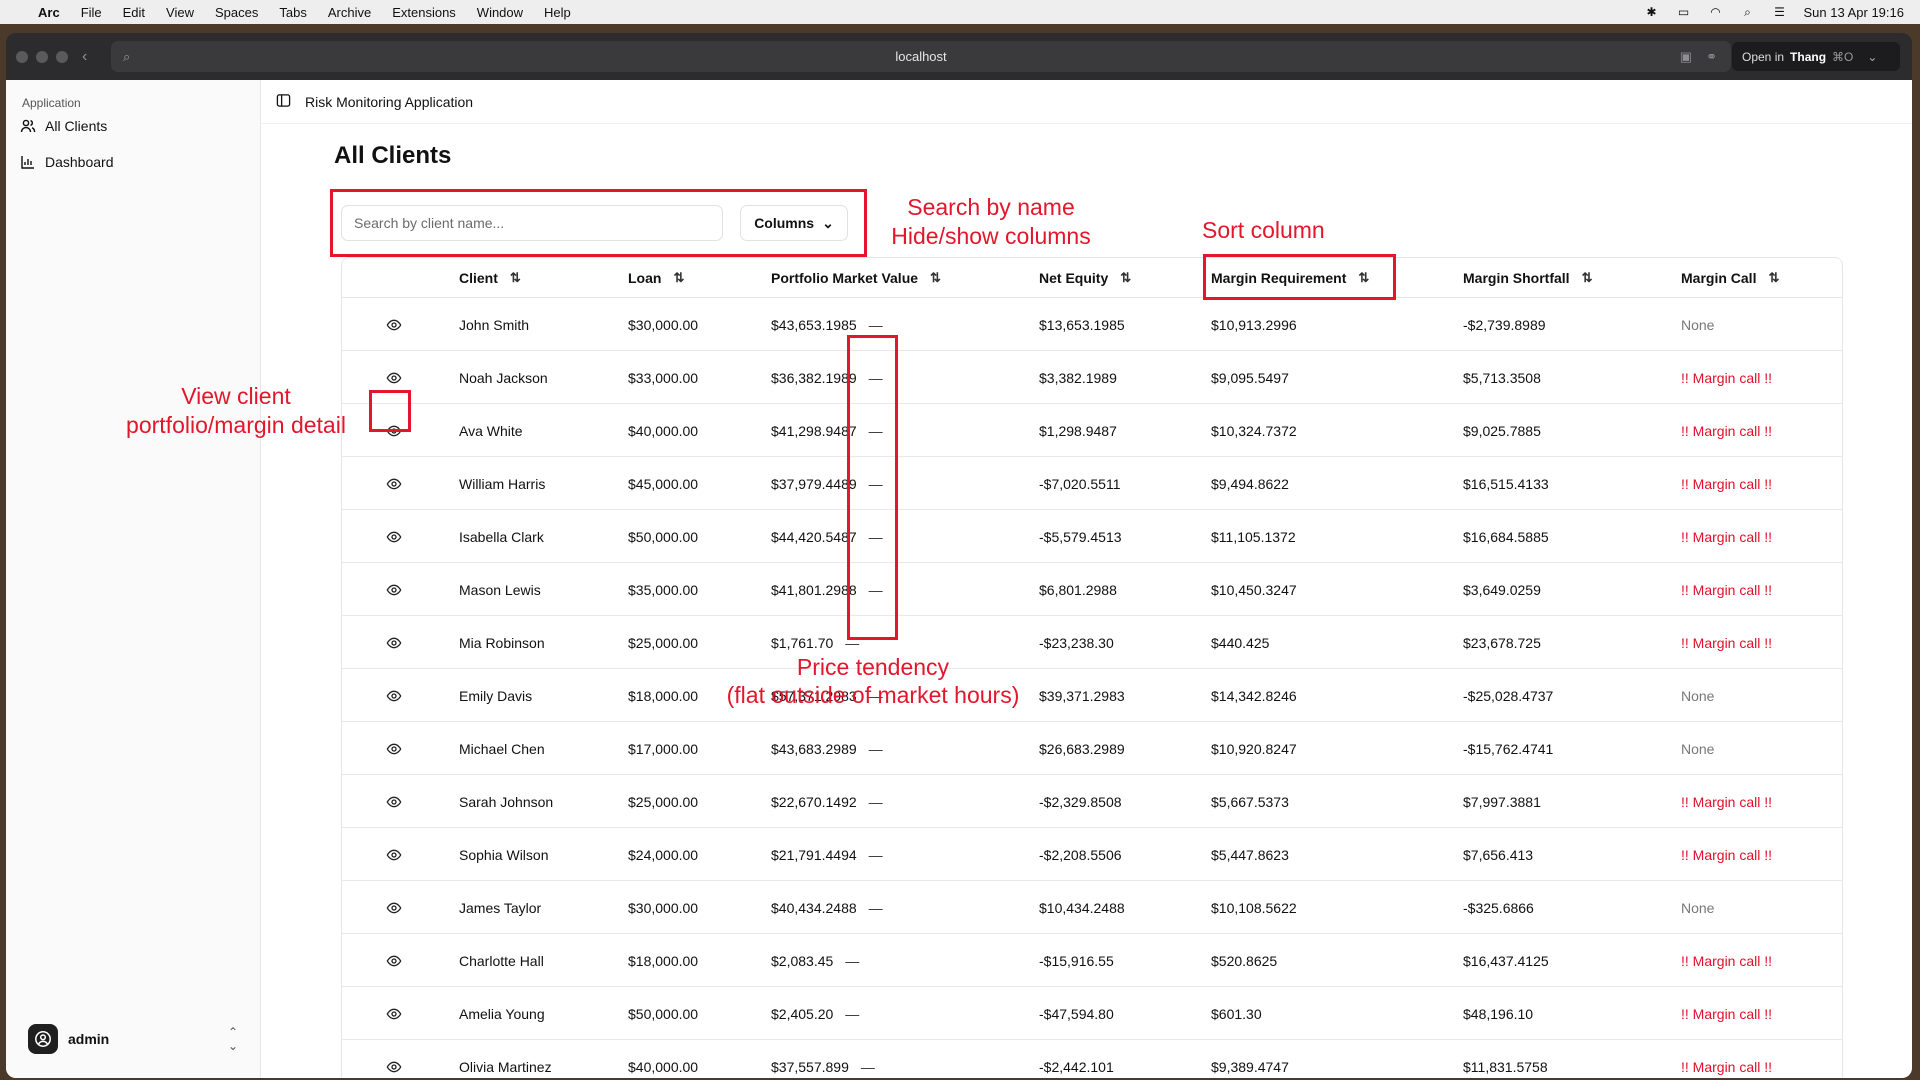  What do you see at coordinates (502, 642) in the screenshot?
I see `cell-client: Mia Robinson` at bounding box center [502, 642].